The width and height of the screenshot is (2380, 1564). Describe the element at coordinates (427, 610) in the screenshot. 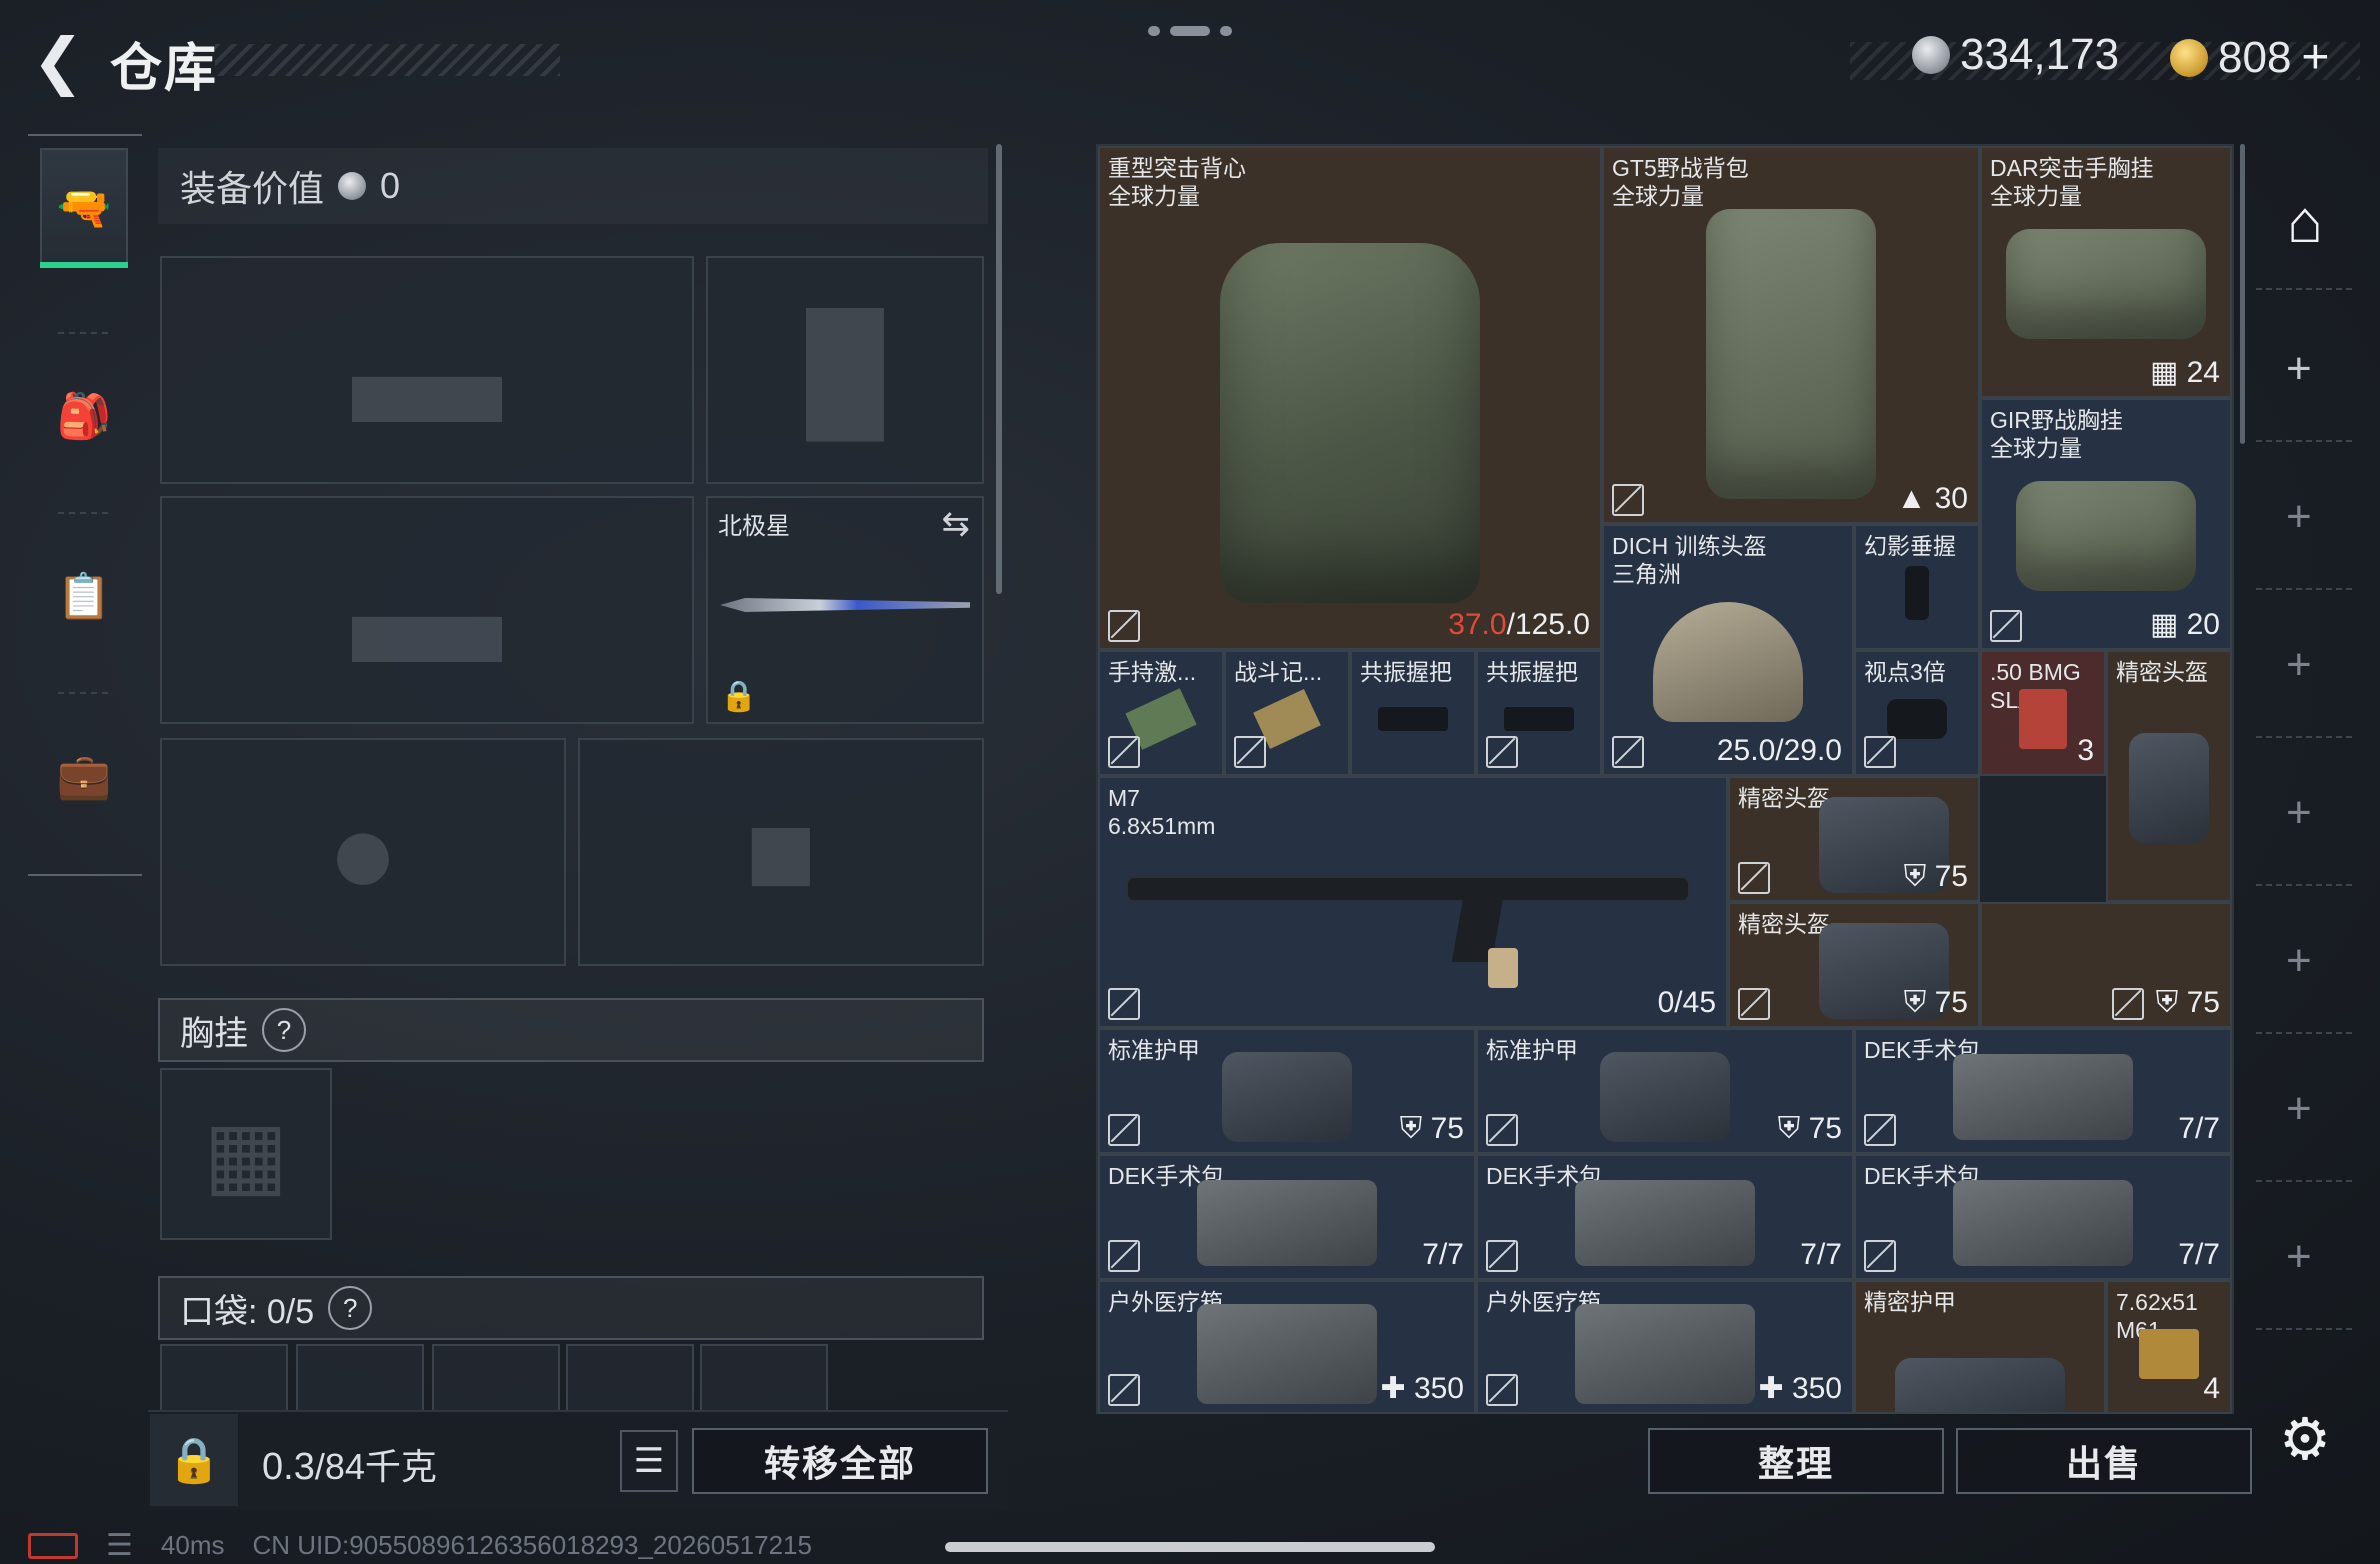

I see `secondary-weapon-slot: ▬` at that location.